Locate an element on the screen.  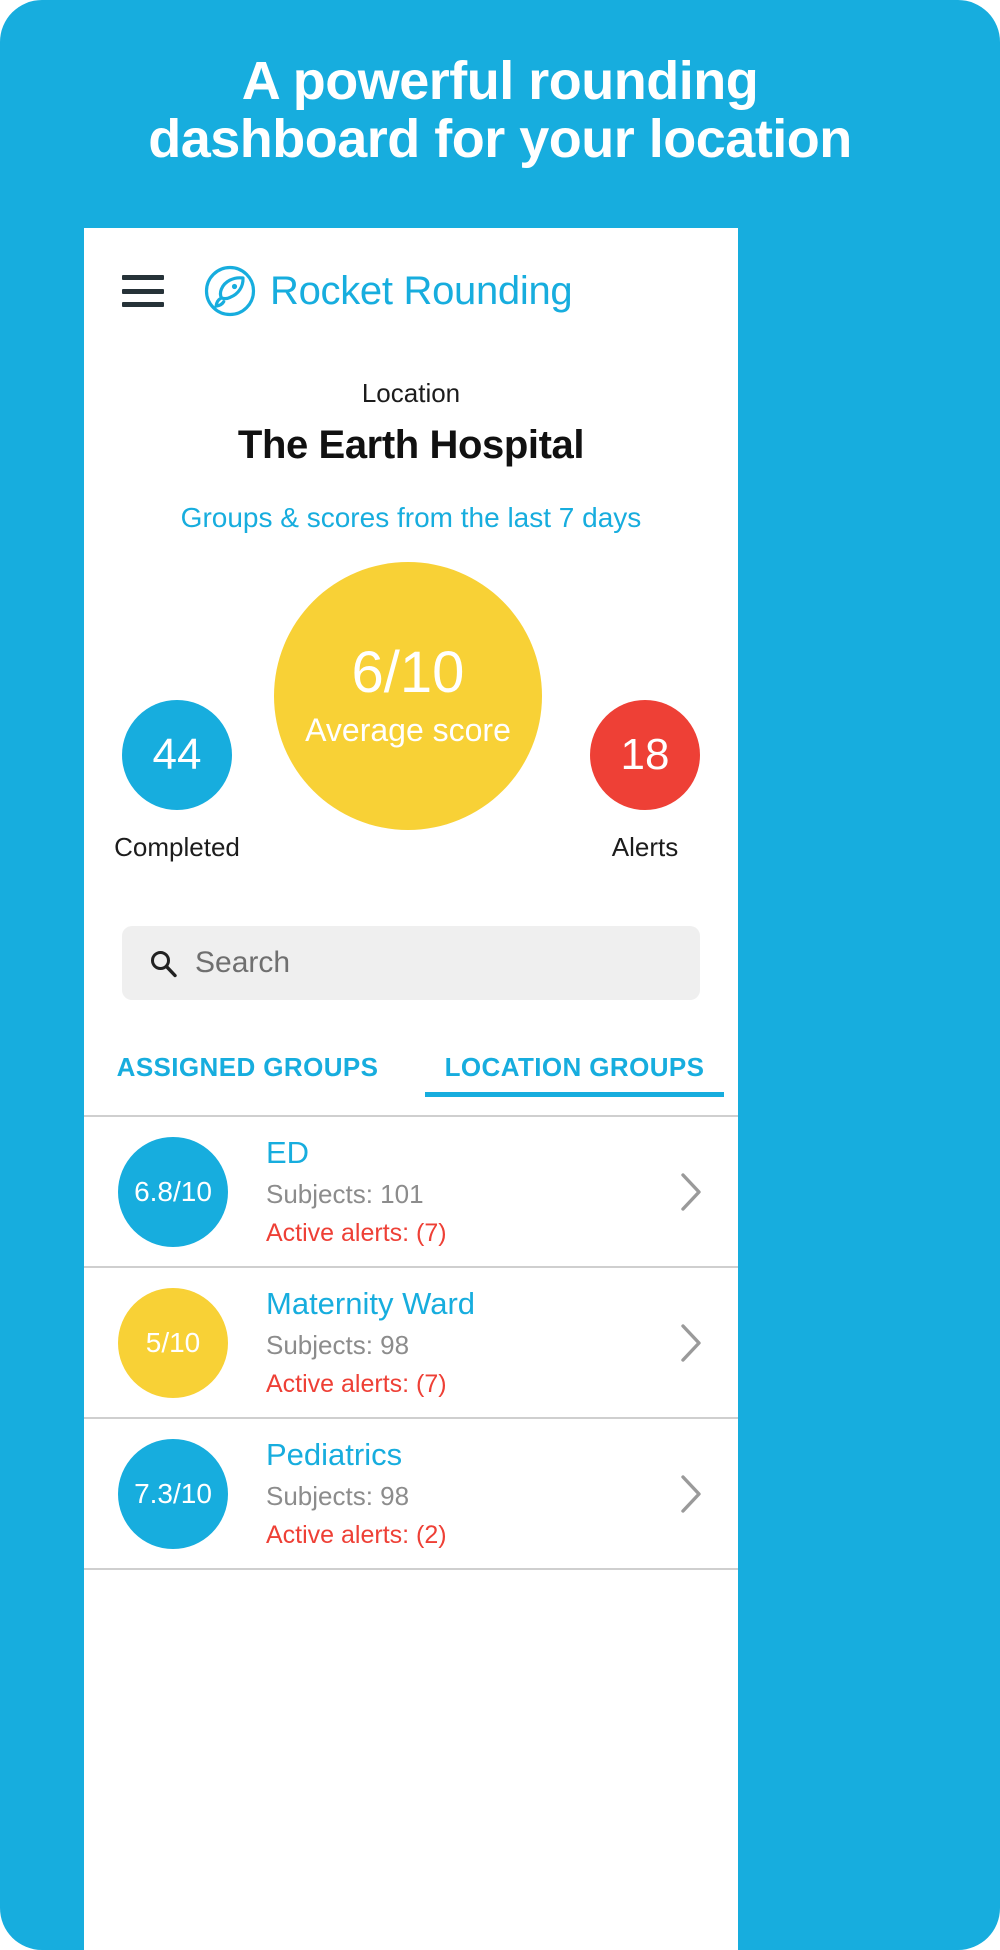
completed-caption: Completed is located at coordinates (177, 847).